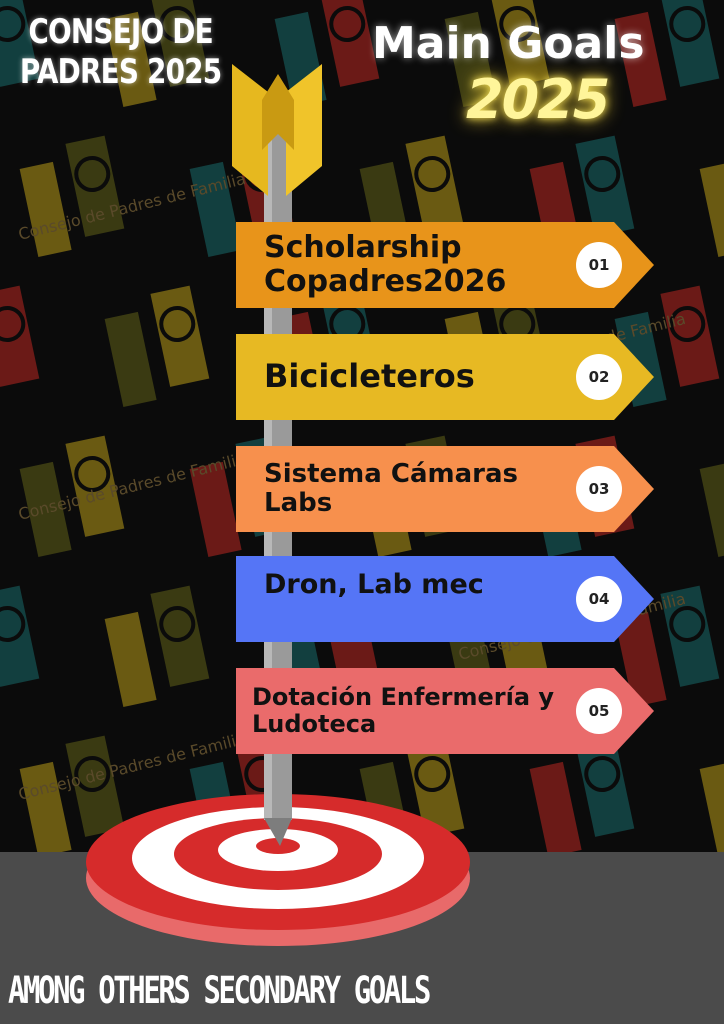 This screenshot has width=724, height=1024. What do you see at coordinates (120, 72) in the screenshot?
I see `organization-title-line2: PADRES 2025` at bounding box center [120, 72].